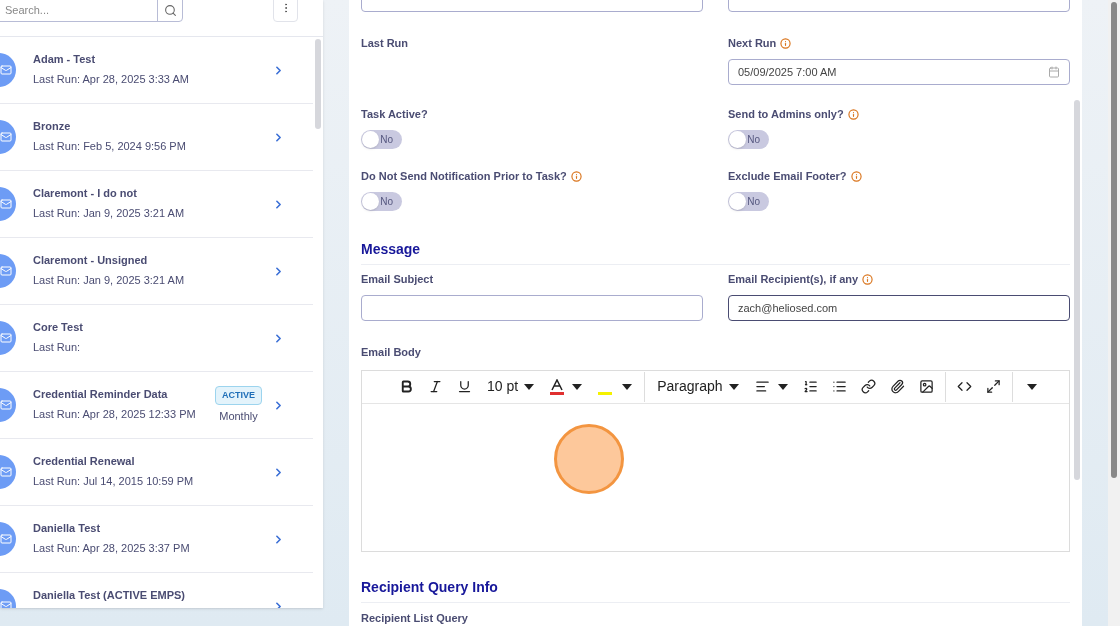 The height and width of the screenshot is (626, 1120). What do you see at coordinates (110, 146) in the screenshot?
I see `last-run-text: Last Run: Feb 5, 2024 9:56 PM` at bounding box center [110, 146].